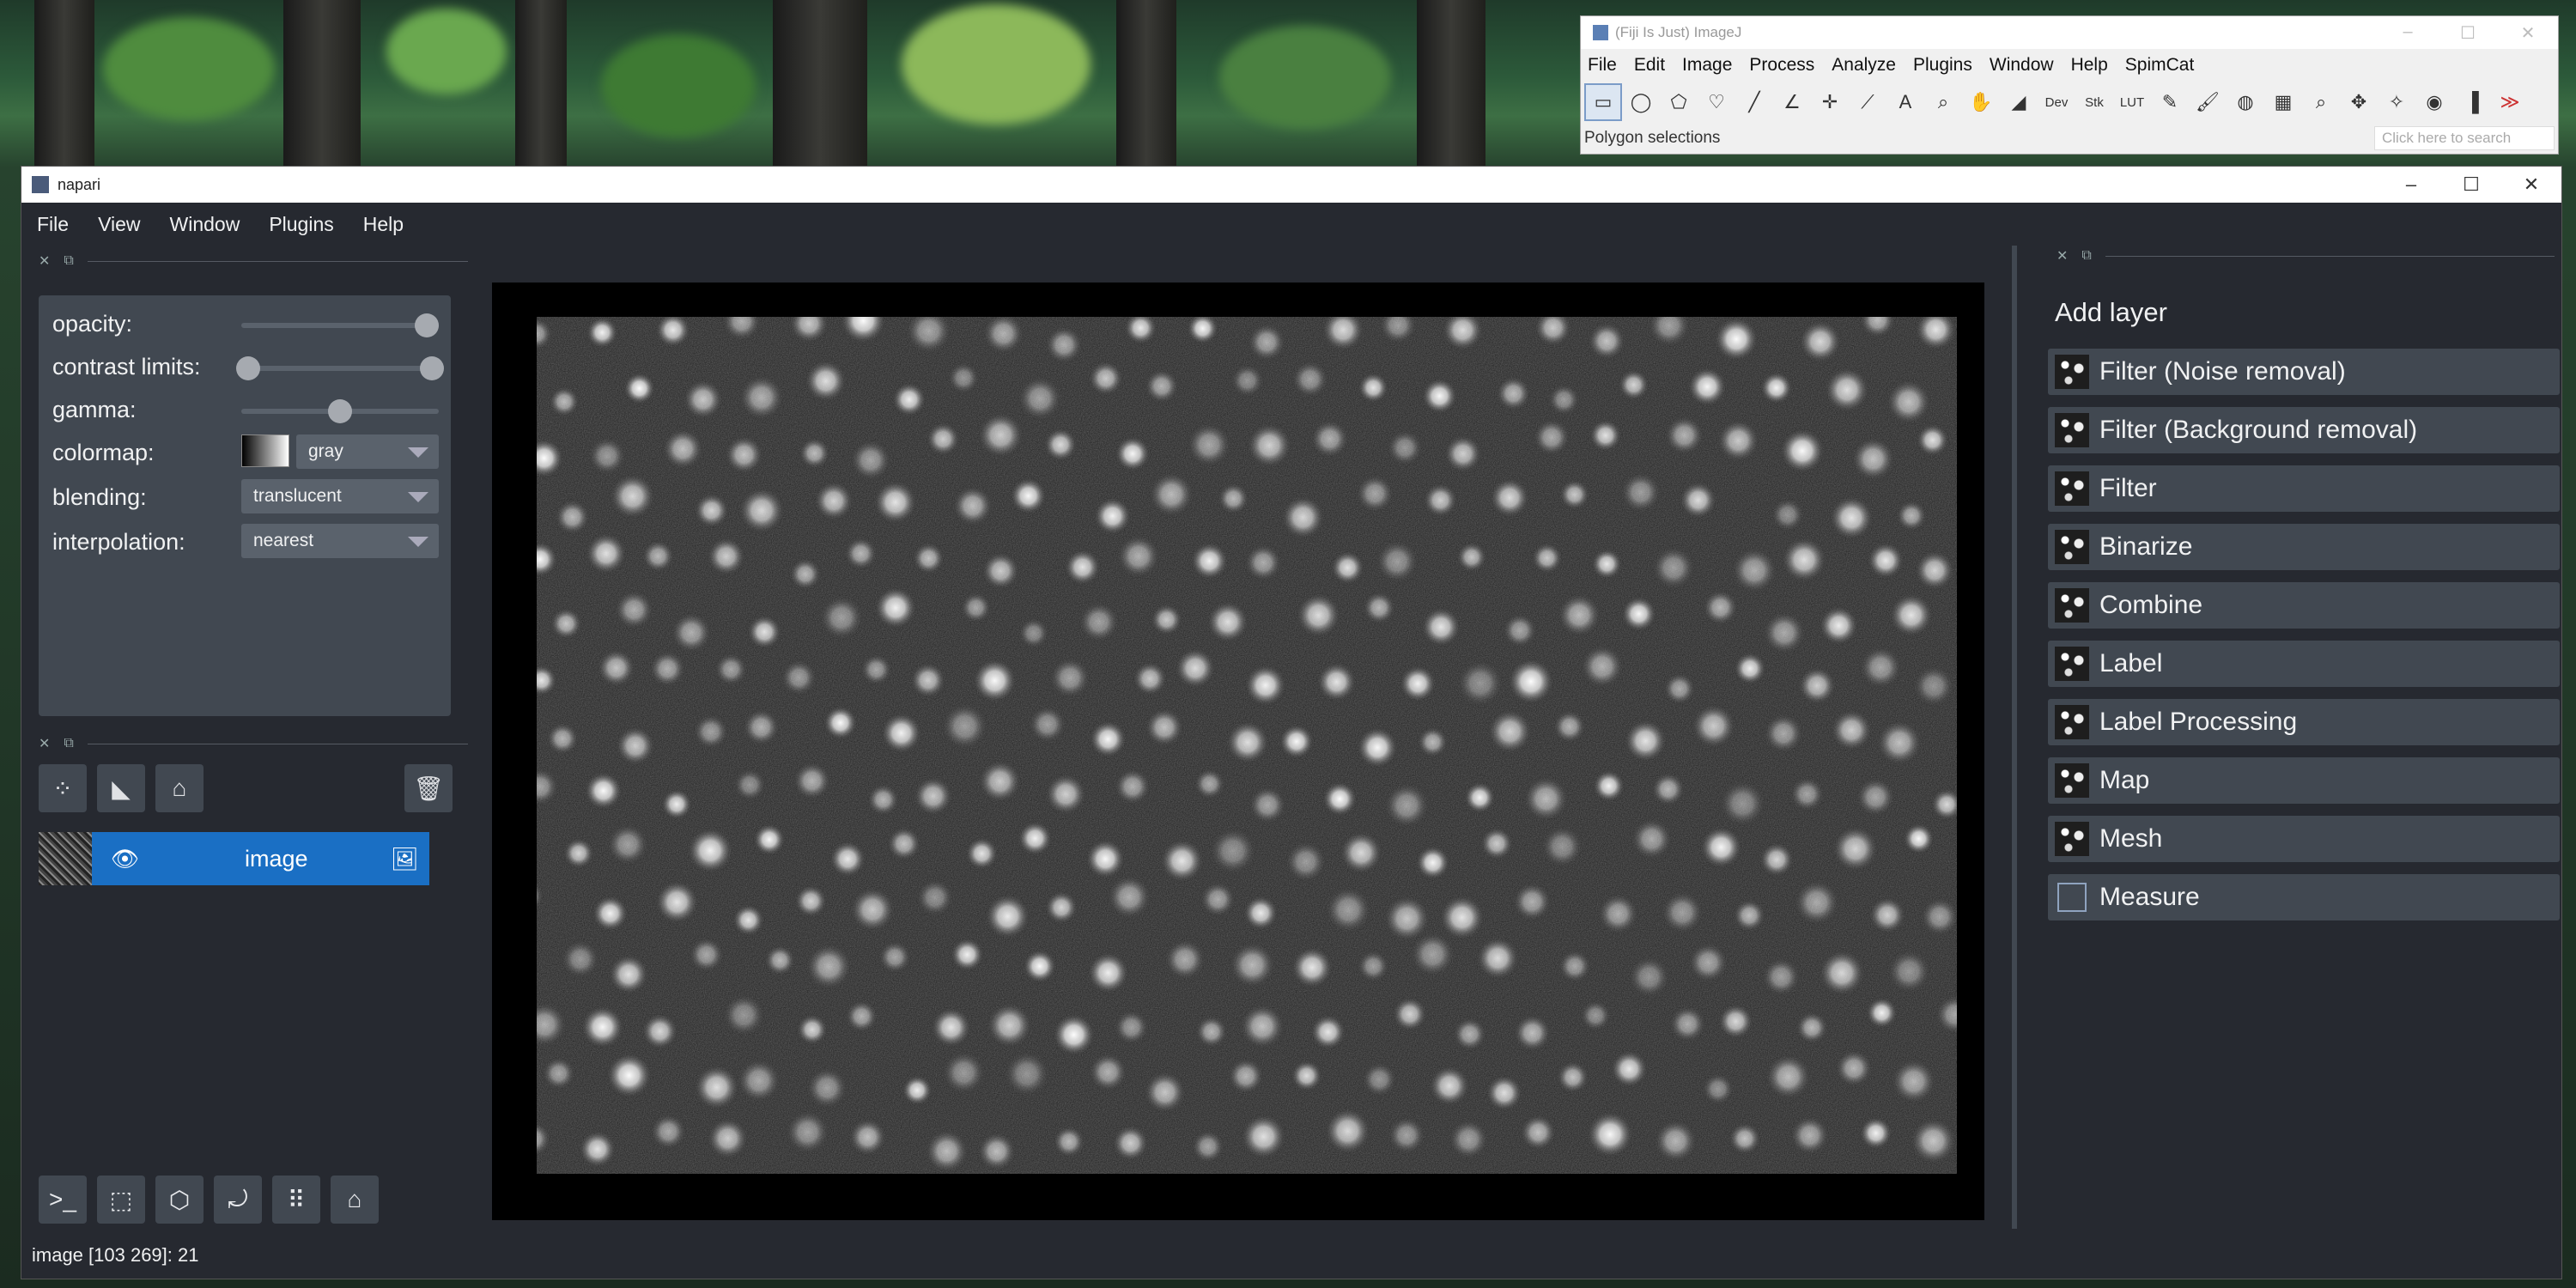  Describe the element at coordinates (340, 541) in the screenshot. I see `interpolation-select: nearest` at that location.